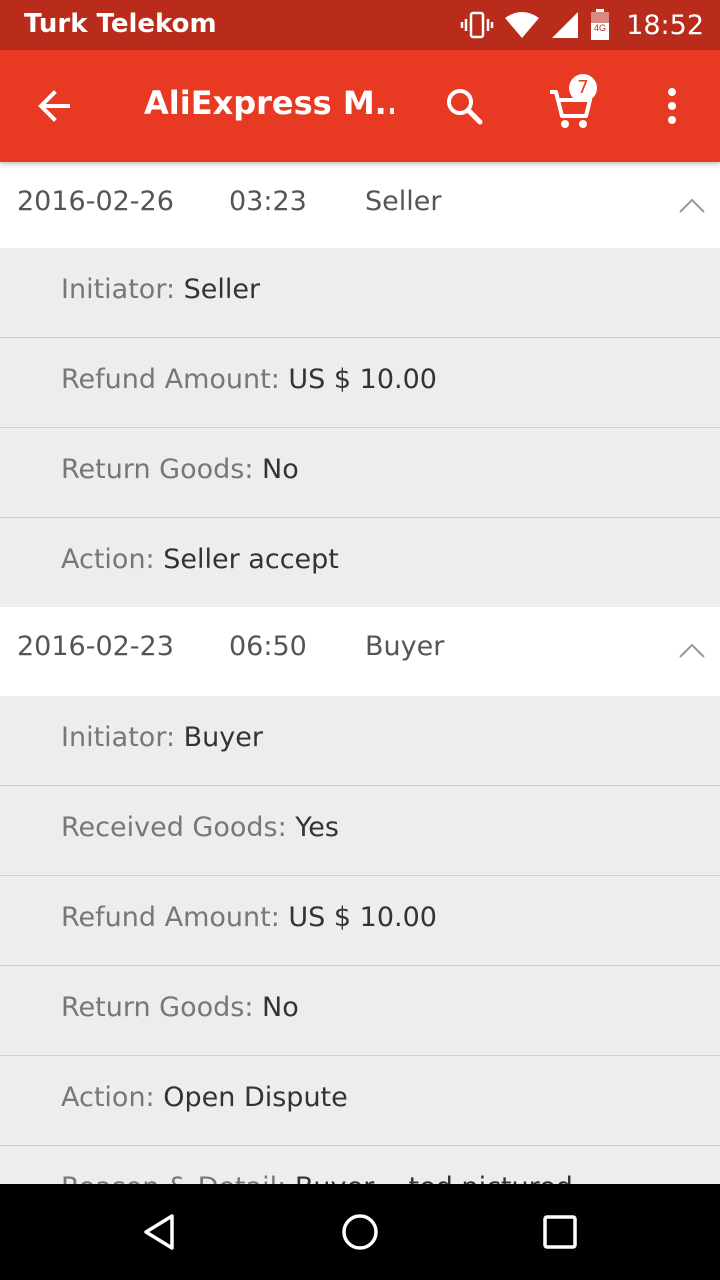 This screenshot has width=720, height=1280. I want to click on detail-value: Yes, so click(317, 827).